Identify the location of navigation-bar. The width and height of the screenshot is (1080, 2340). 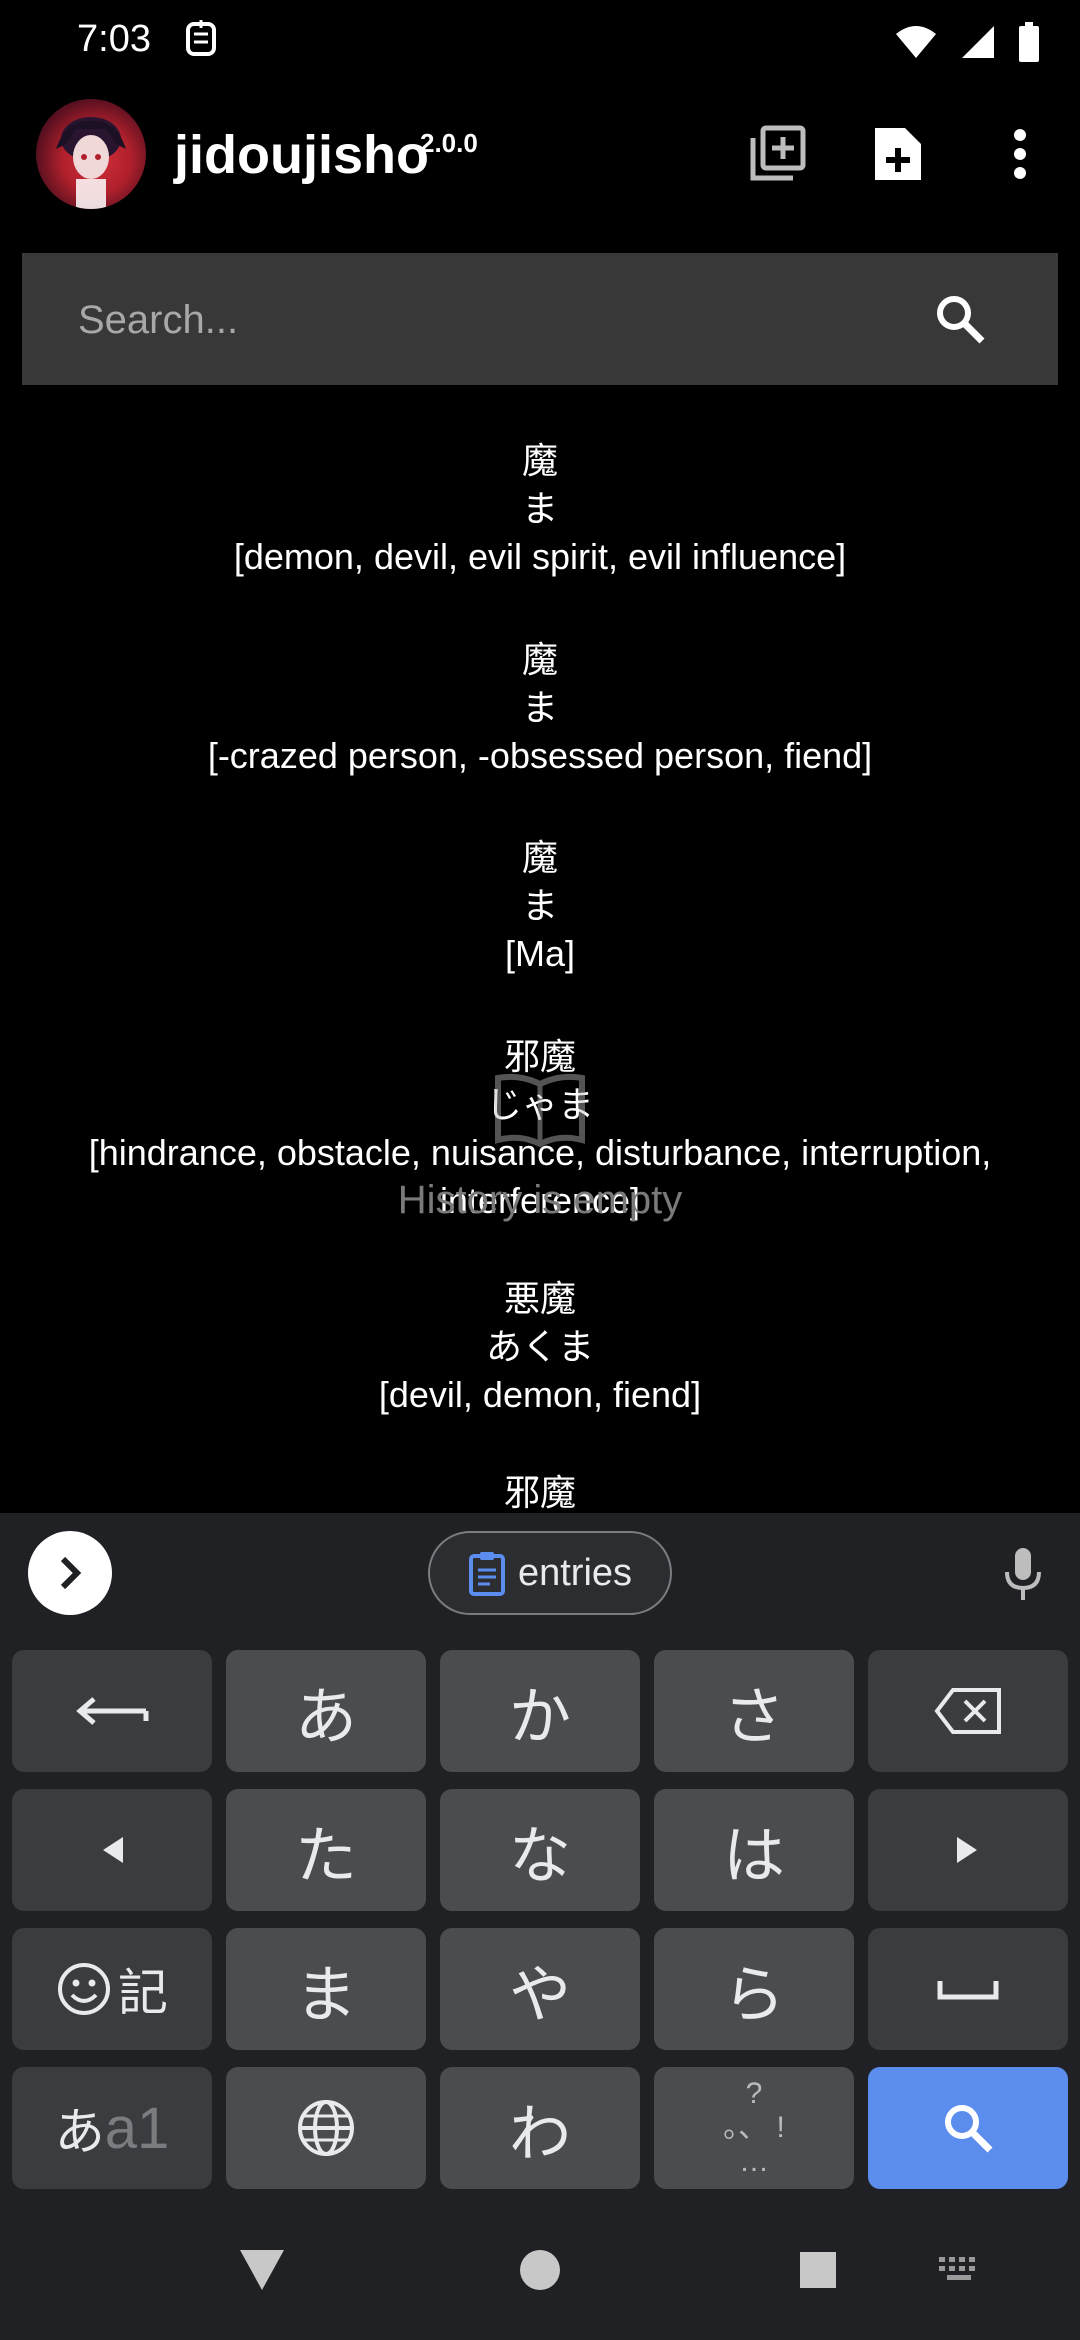
(540, 2270).